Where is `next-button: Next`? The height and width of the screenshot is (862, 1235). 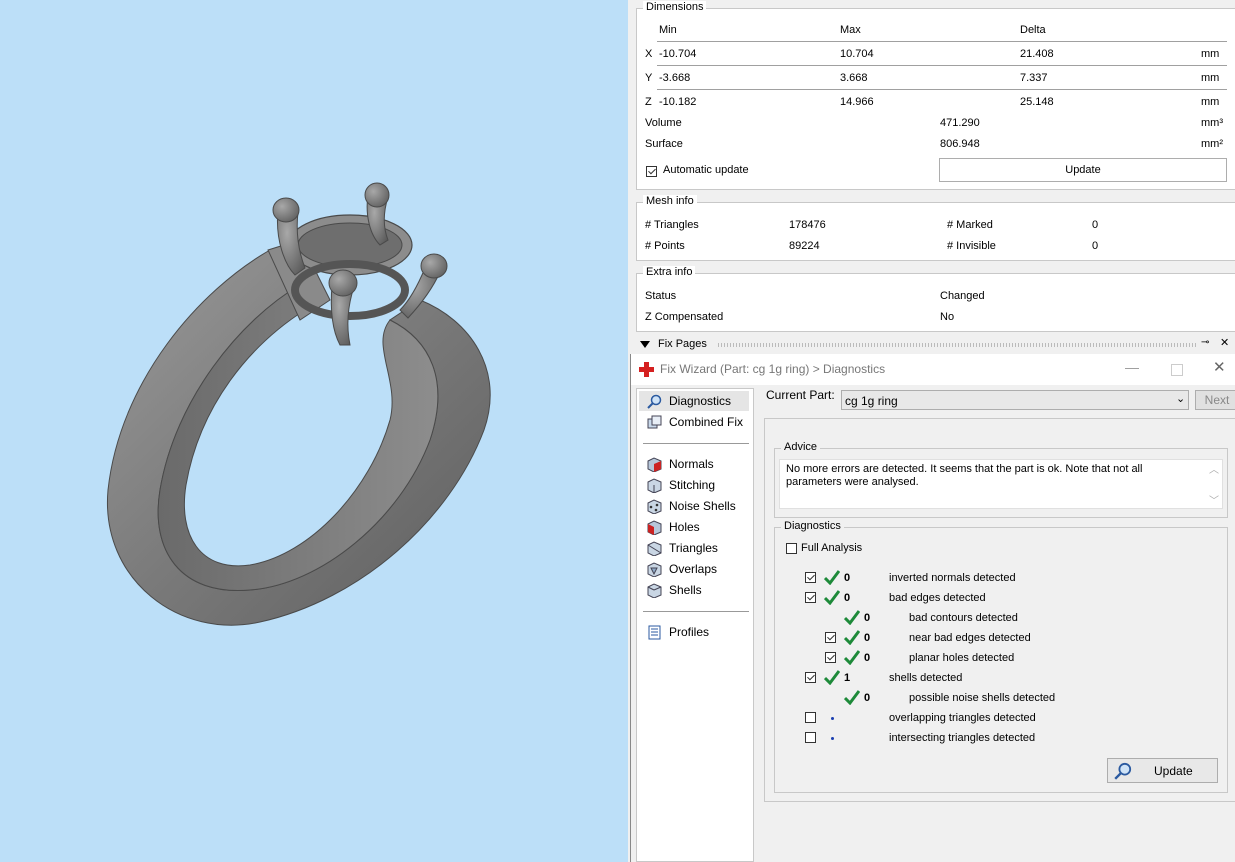
next-button: Next is located at coordinates (1215, 400).